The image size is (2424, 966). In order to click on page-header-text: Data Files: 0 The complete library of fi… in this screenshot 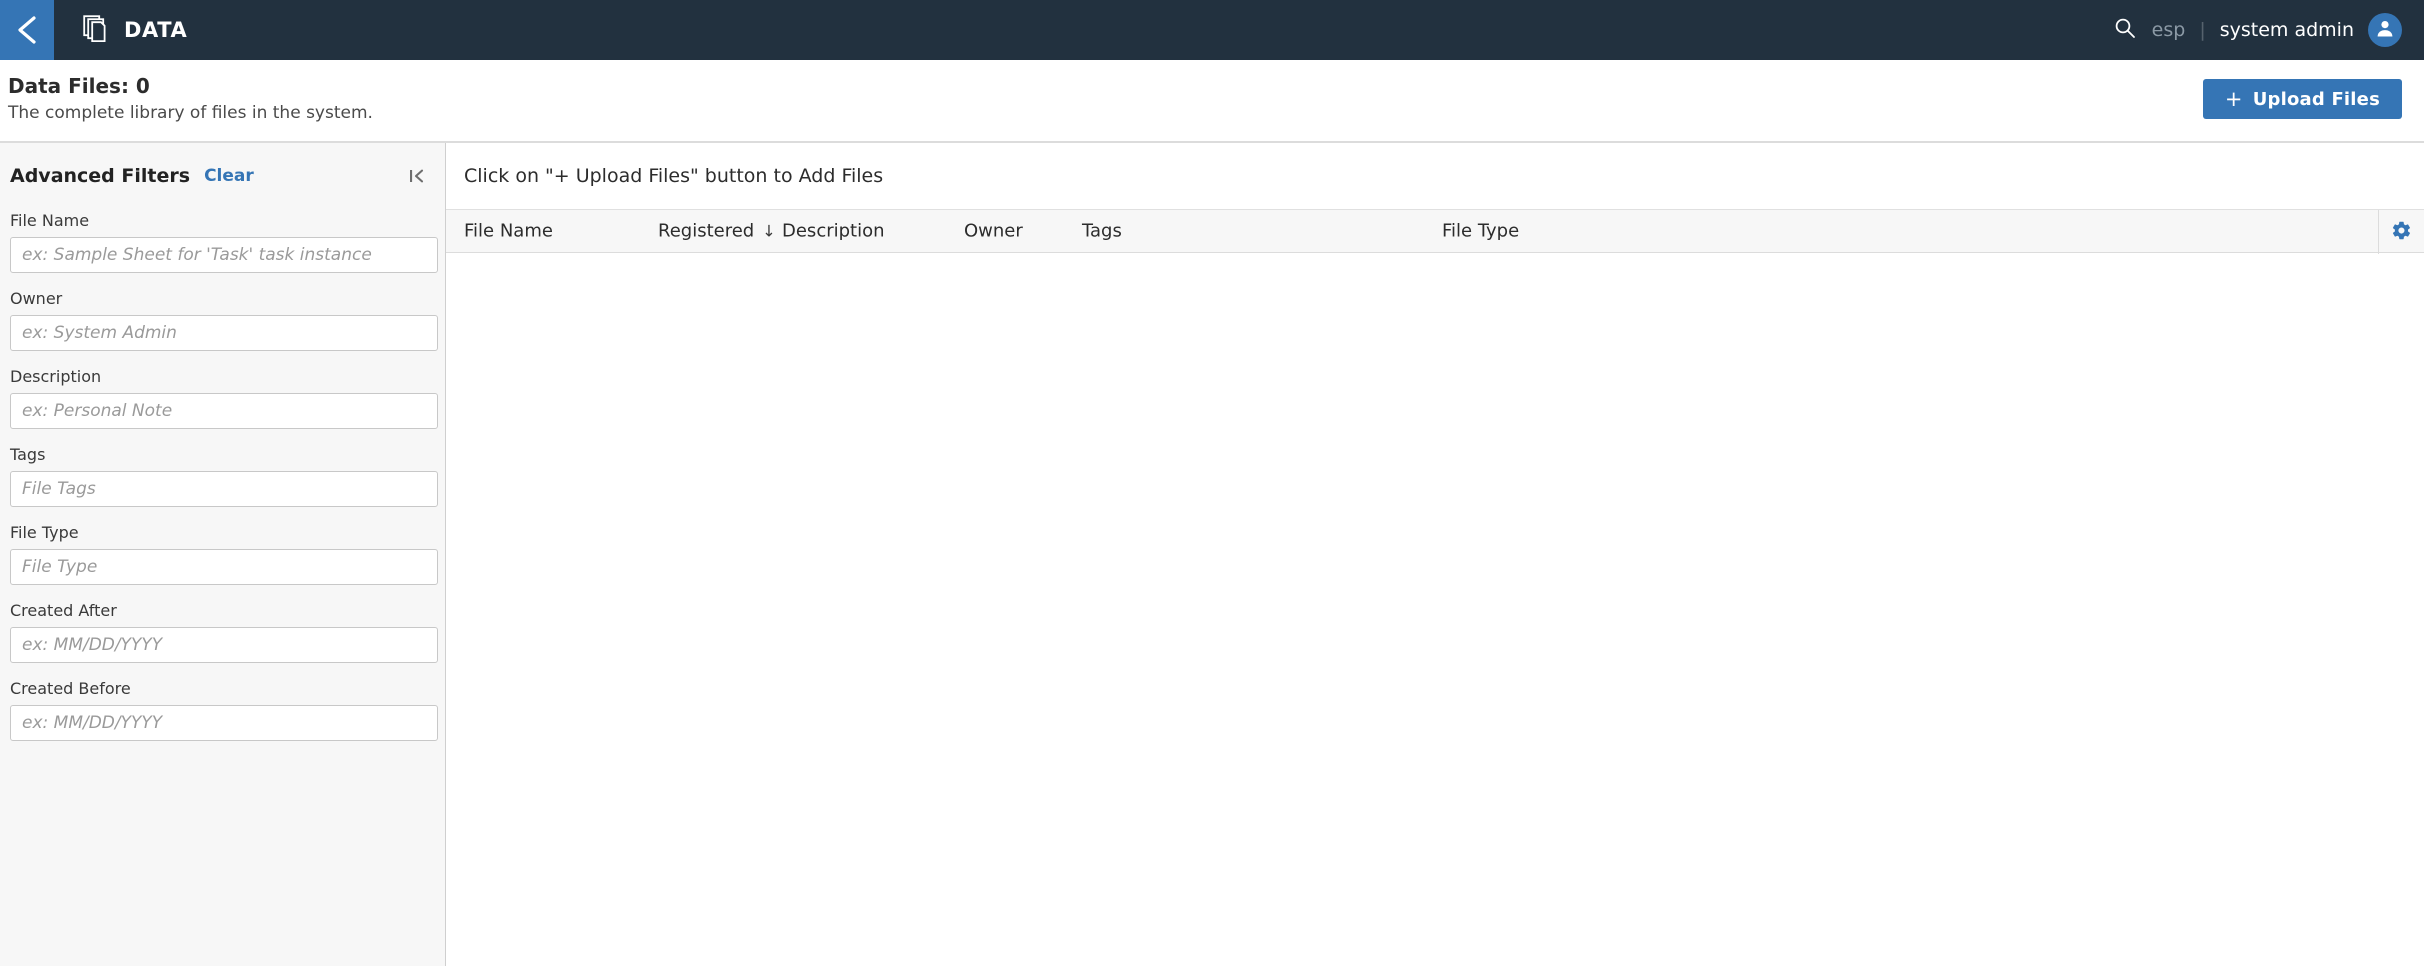, I will do `click(190, 99)`.